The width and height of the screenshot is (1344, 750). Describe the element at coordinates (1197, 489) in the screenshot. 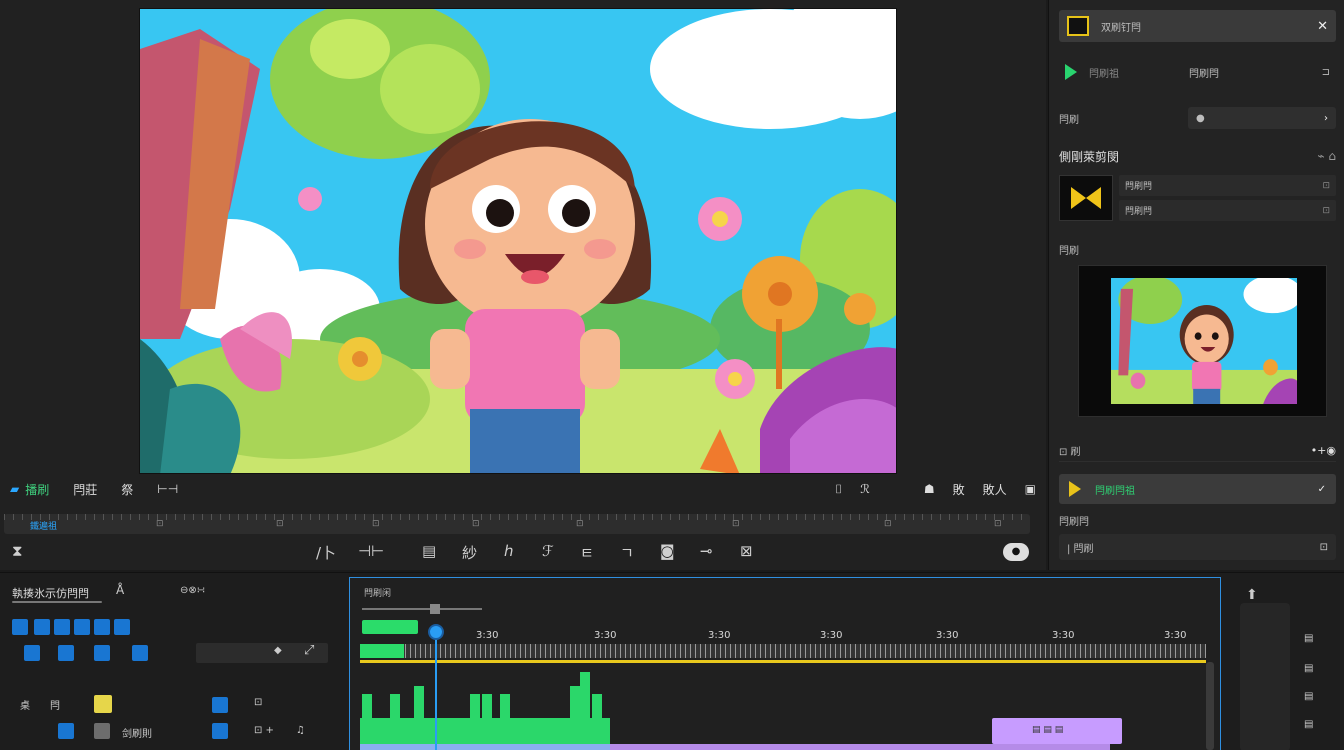

I see `inspector-action-button: 閂刷閂祖 ✓` at that location.